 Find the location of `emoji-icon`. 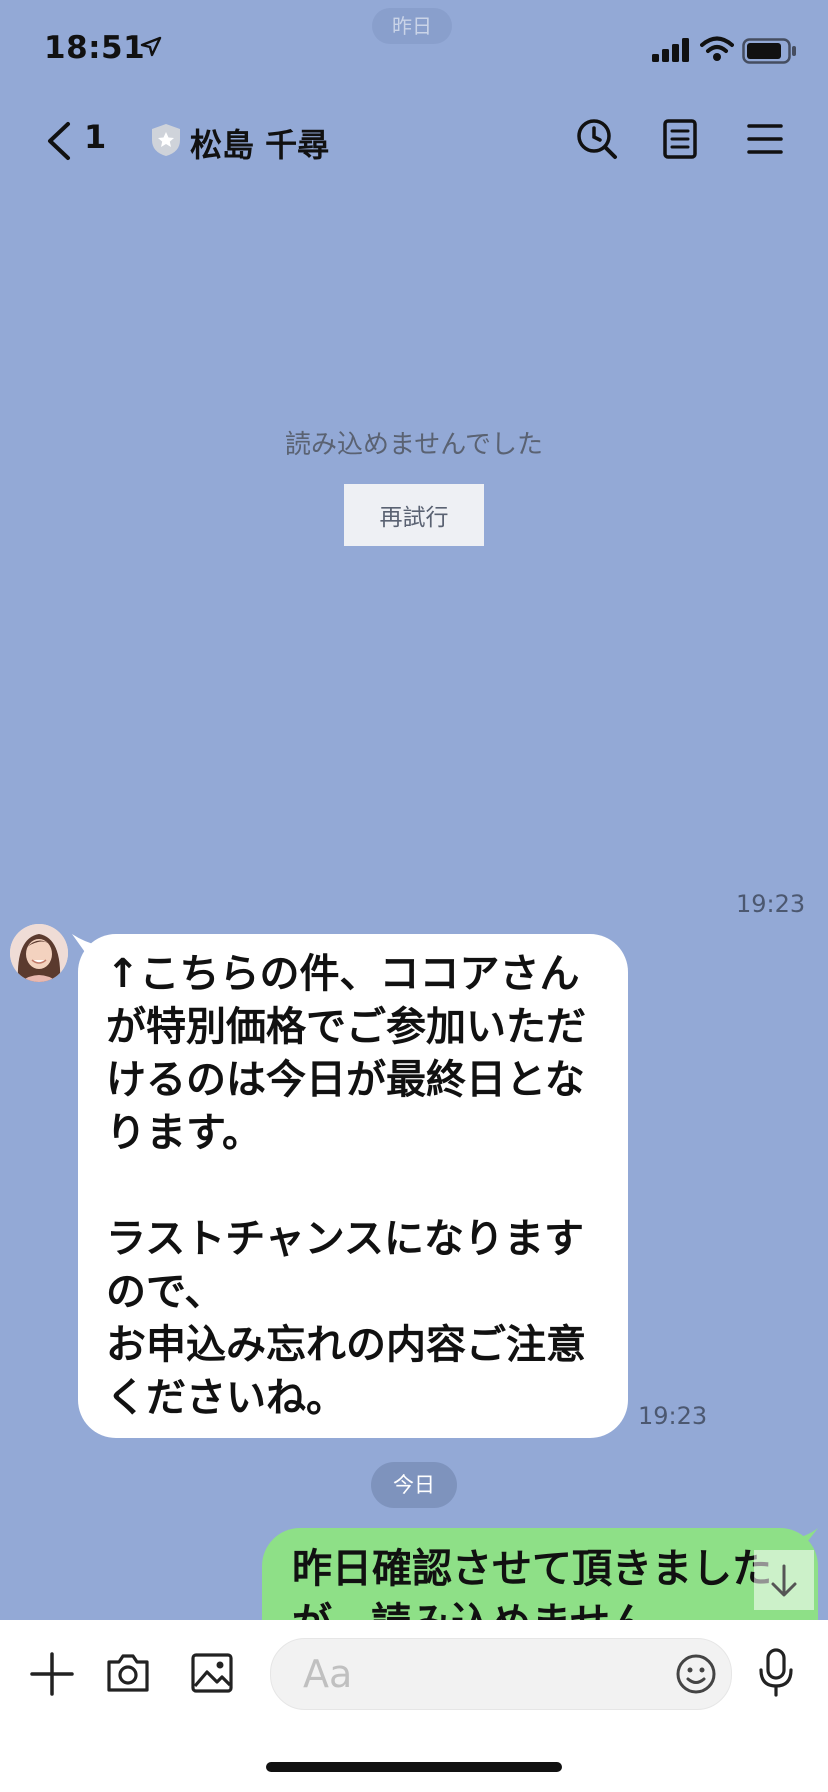

emoji-icon is located at coordinates (696, 1674).